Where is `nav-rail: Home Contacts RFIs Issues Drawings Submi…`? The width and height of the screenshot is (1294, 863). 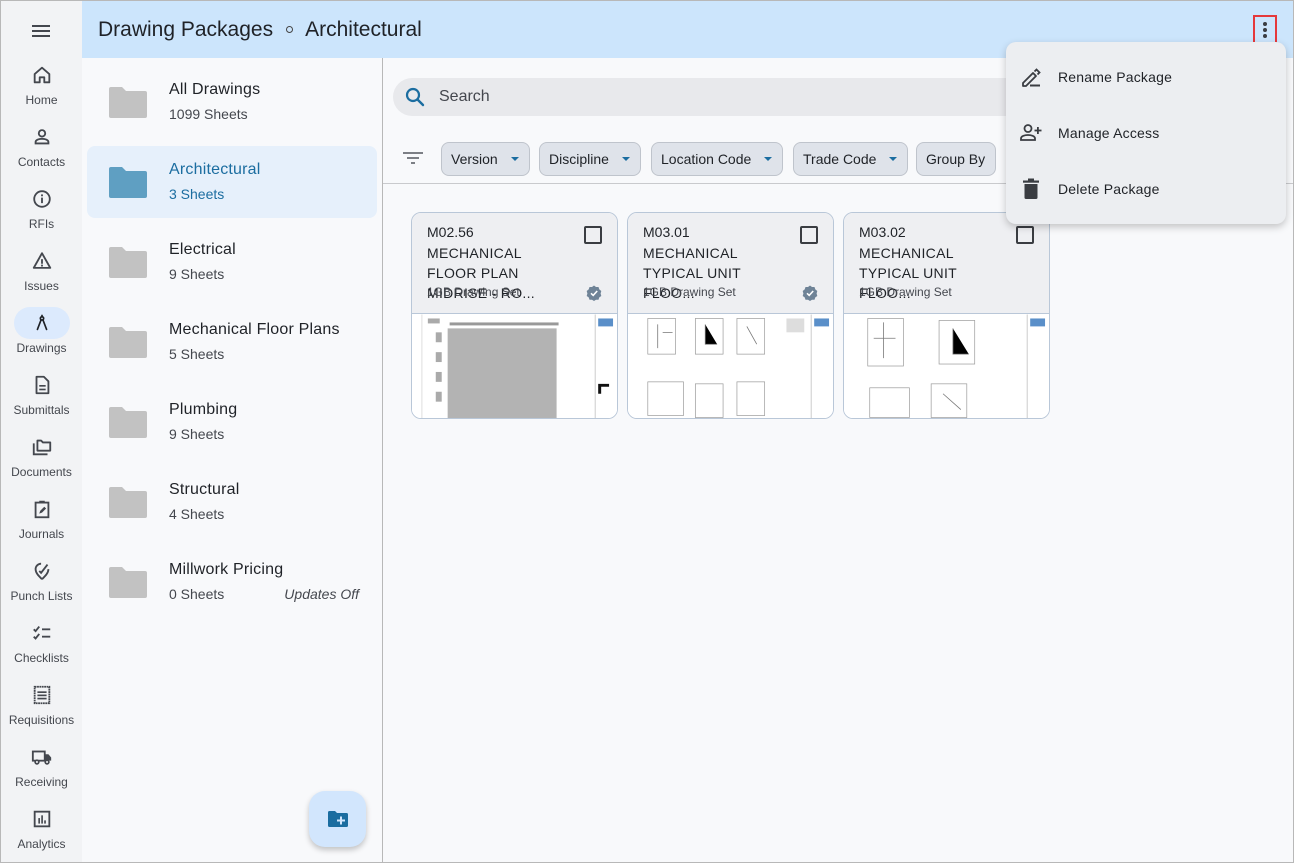 nav-rail: Home Contacts RFIs Issues Drawings Submi… is located at coordinates (41, 431).